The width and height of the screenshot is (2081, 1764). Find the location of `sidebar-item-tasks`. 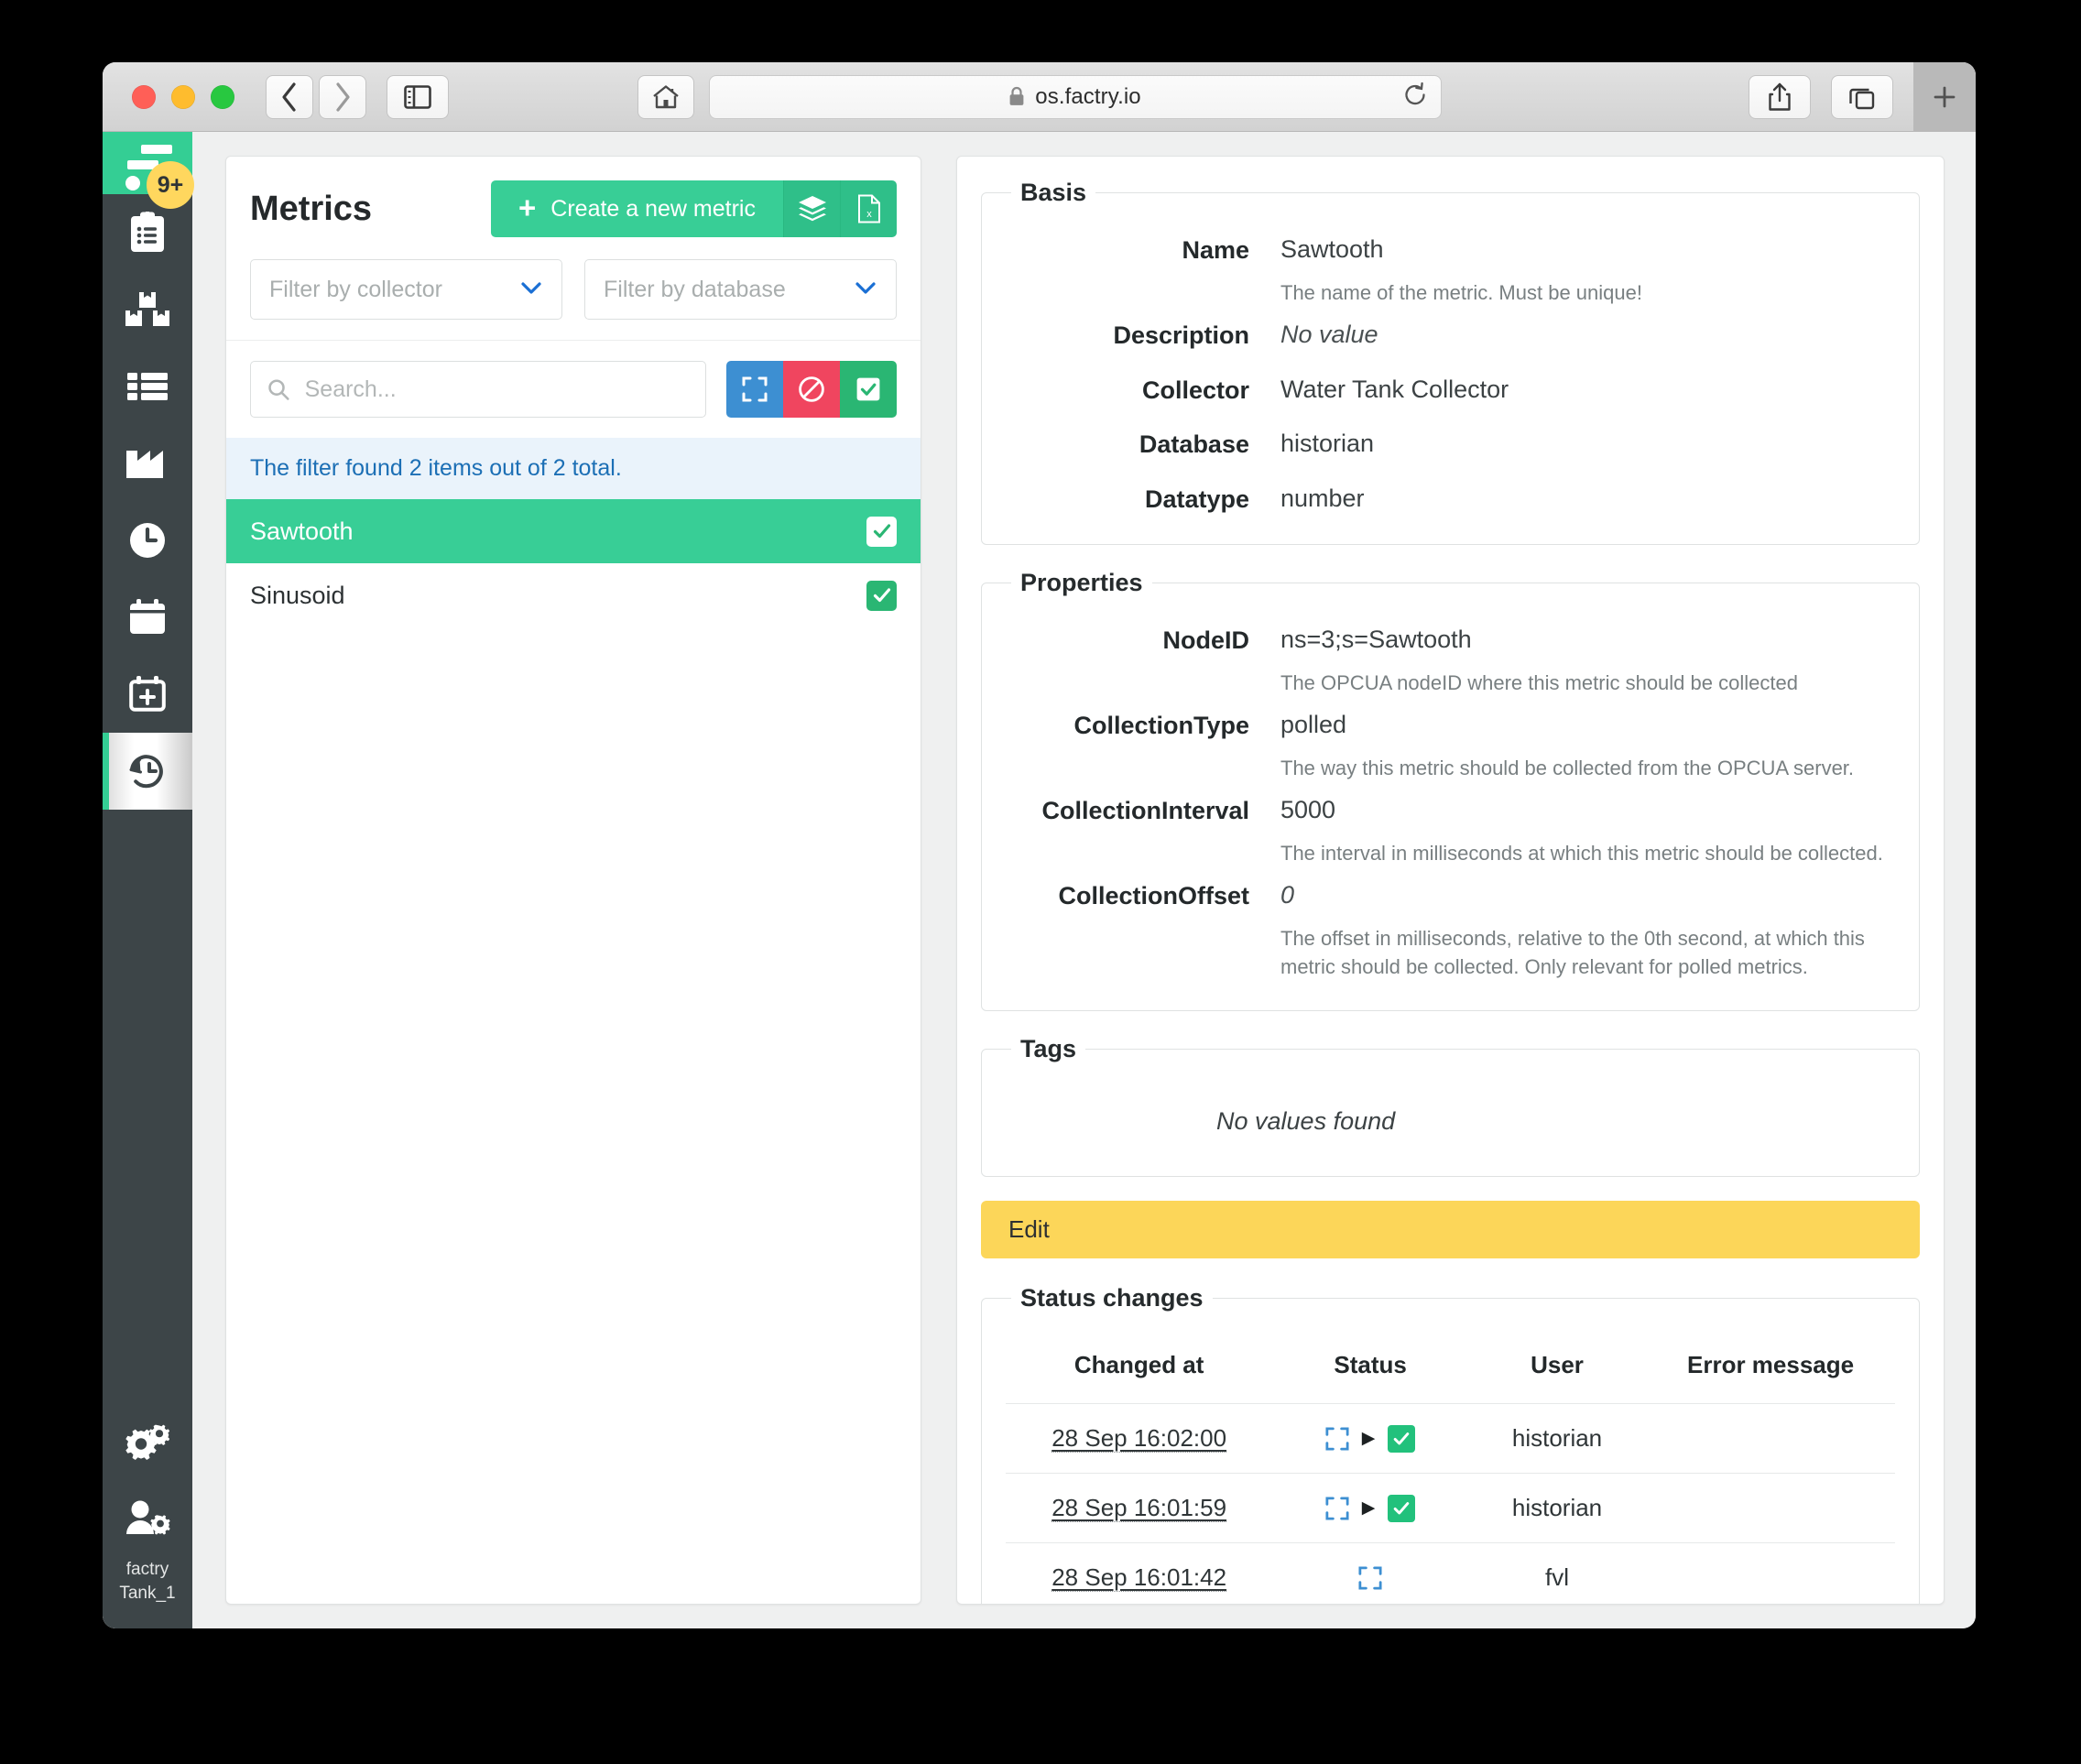

sidebar-item-tasks is located at coordinates (147, 232).